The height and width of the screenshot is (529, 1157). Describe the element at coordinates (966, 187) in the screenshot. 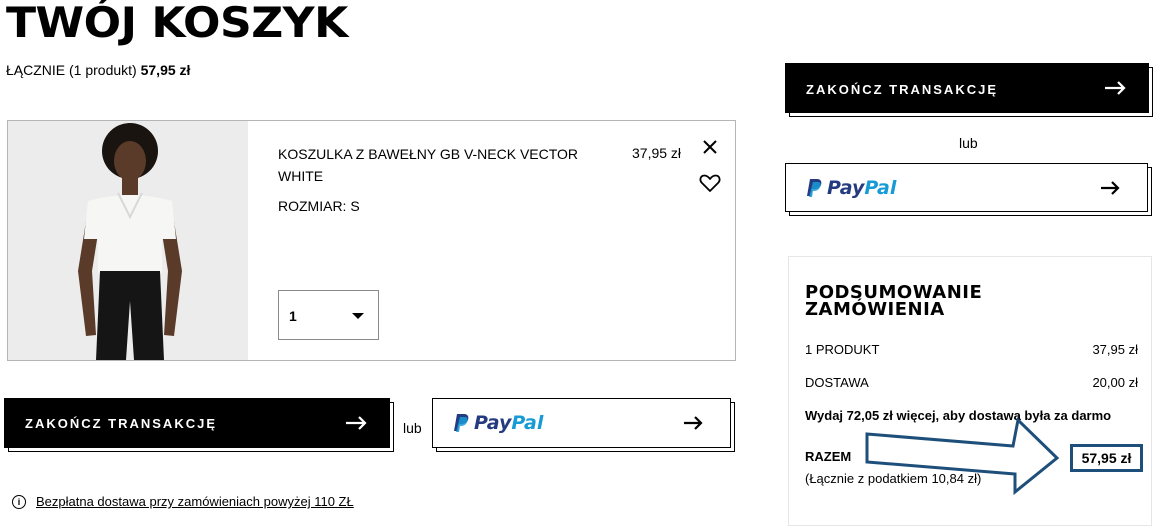

I see `paypal-button-top: Pay Pal` at that location.